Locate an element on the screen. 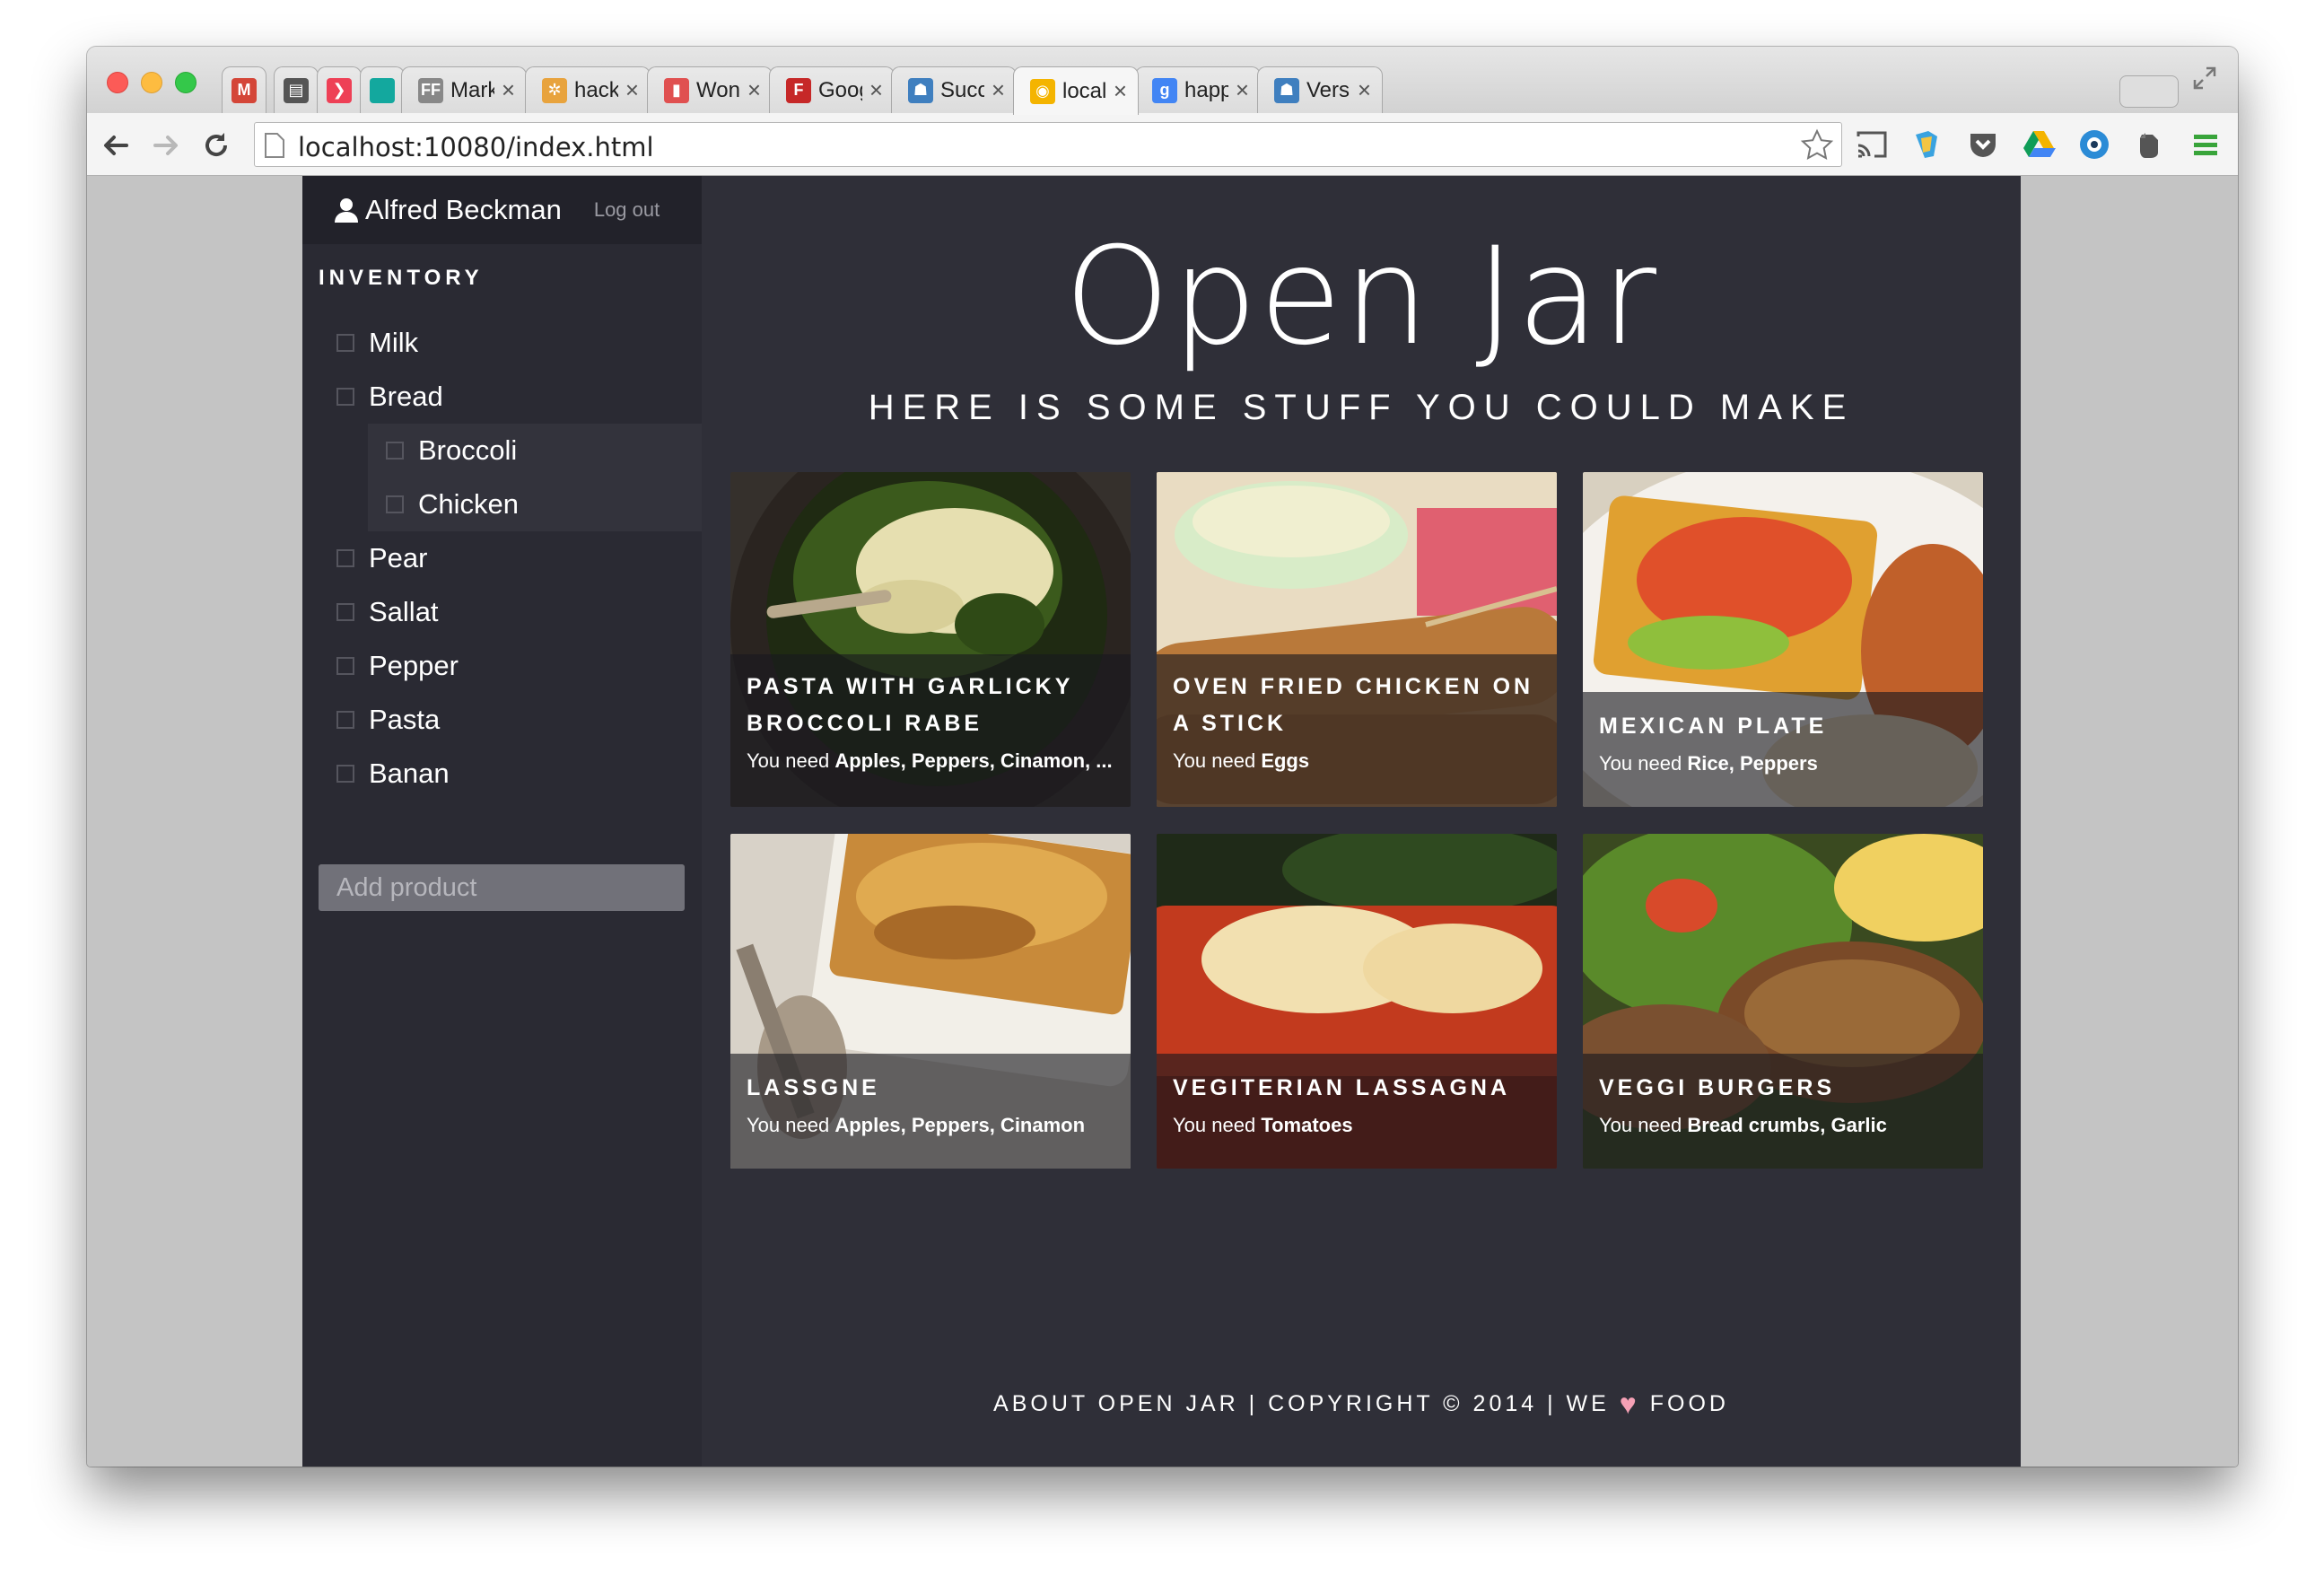  reload-icon is located at coordinates (216, 145).